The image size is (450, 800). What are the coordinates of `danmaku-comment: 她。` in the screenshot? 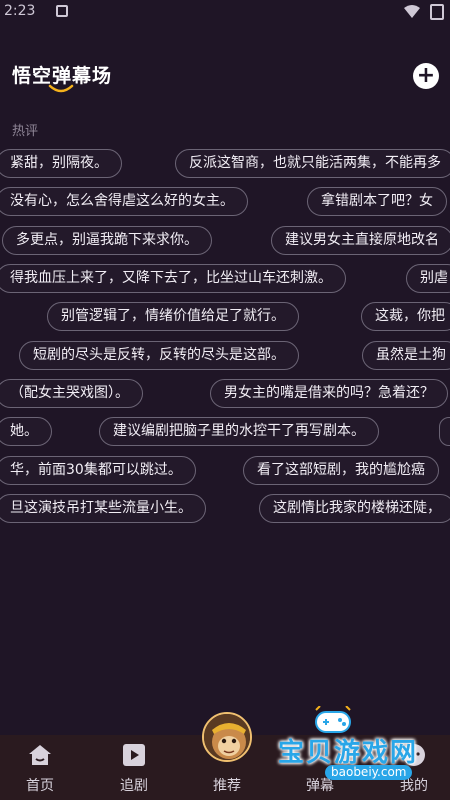 It's located at (26, 431).